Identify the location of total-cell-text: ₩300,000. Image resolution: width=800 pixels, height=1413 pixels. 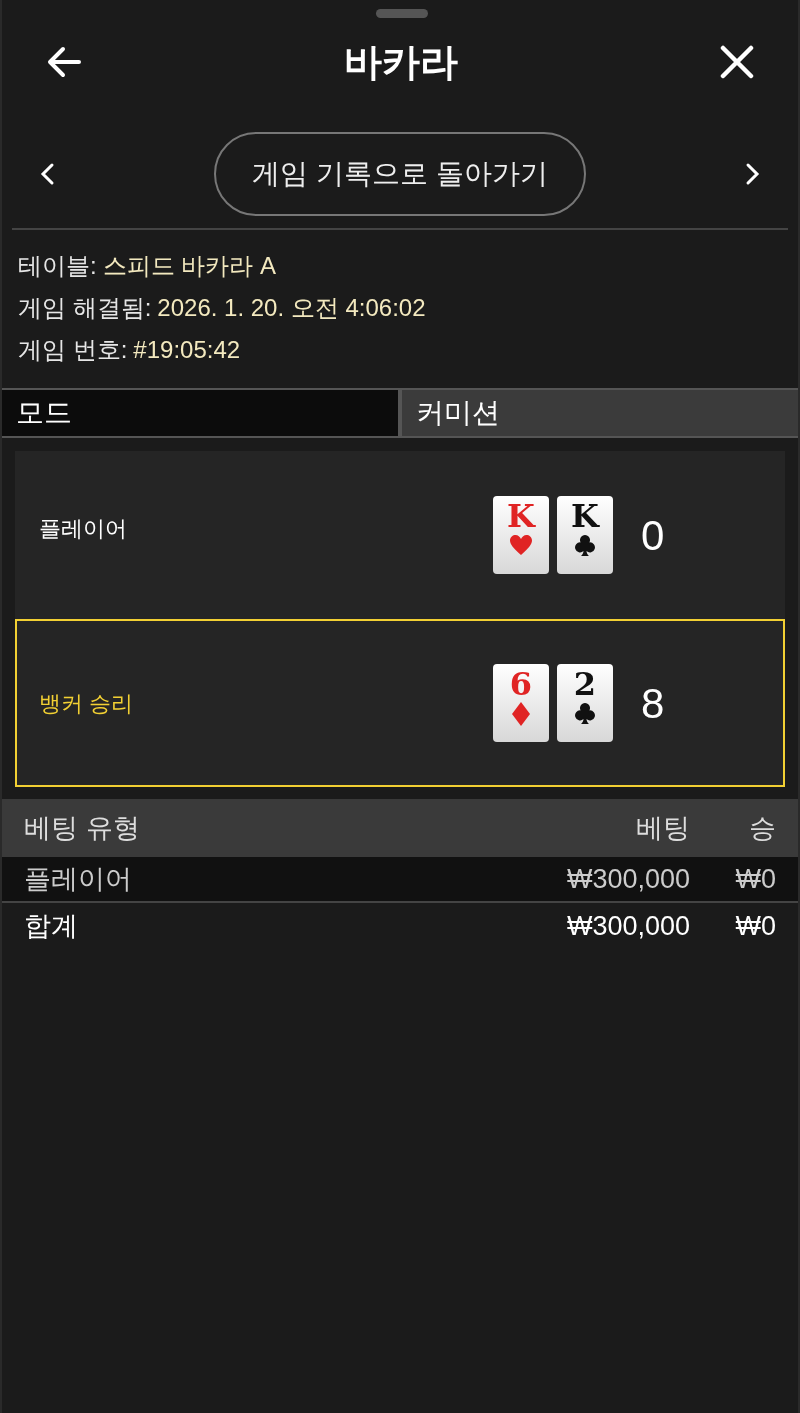
(628, 926).